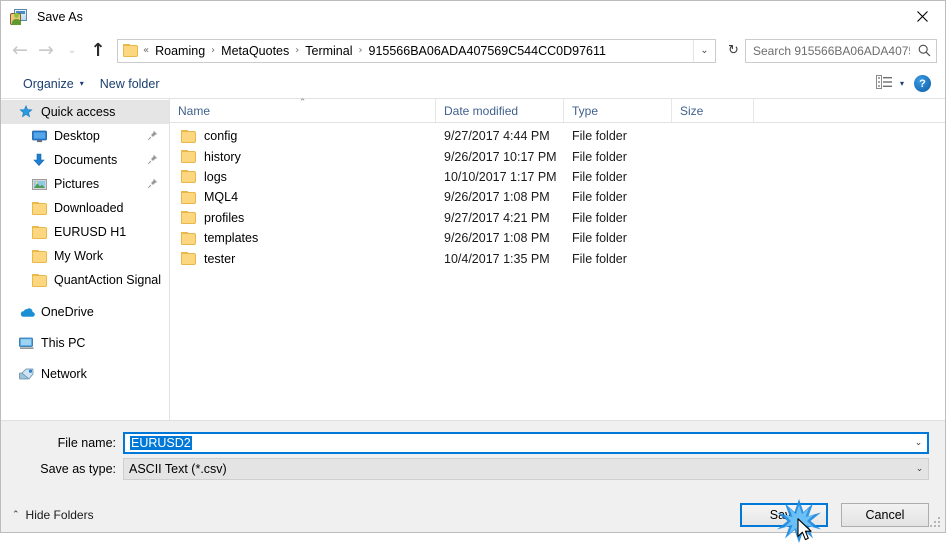 This screenshot has width=946, height=547. What do you see at coordinates (41, 184) in the screenshot?
I see `pictures-icon` at bounding box center [41, 184].